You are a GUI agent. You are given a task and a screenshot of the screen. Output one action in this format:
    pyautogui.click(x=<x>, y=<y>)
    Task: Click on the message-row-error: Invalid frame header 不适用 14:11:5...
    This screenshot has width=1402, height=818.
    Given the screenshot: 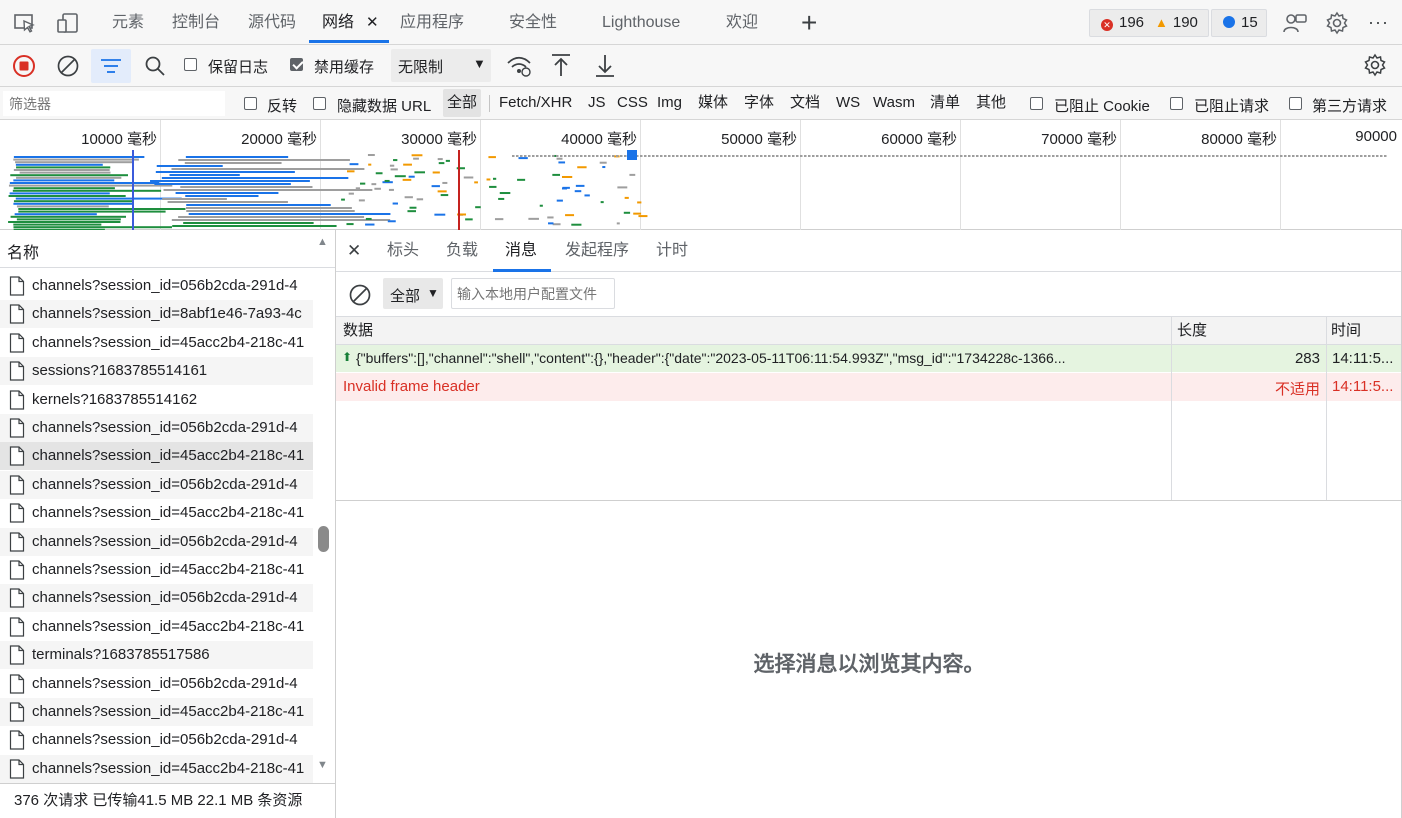 What is the action you would take?
    pyautogui.click(x=869, y=387)
    